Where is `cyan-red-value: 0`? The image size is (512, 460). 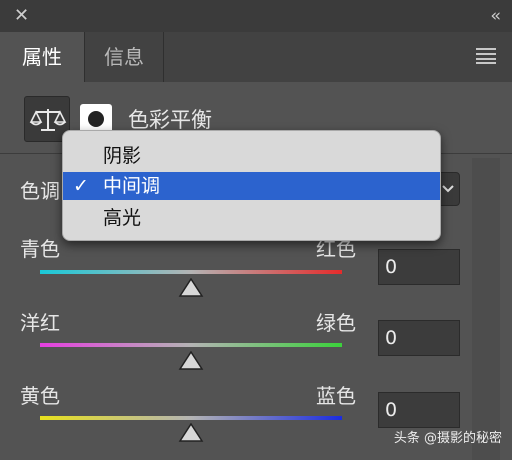 cyan-red-value: 0 is located at coordinates (419, 267).